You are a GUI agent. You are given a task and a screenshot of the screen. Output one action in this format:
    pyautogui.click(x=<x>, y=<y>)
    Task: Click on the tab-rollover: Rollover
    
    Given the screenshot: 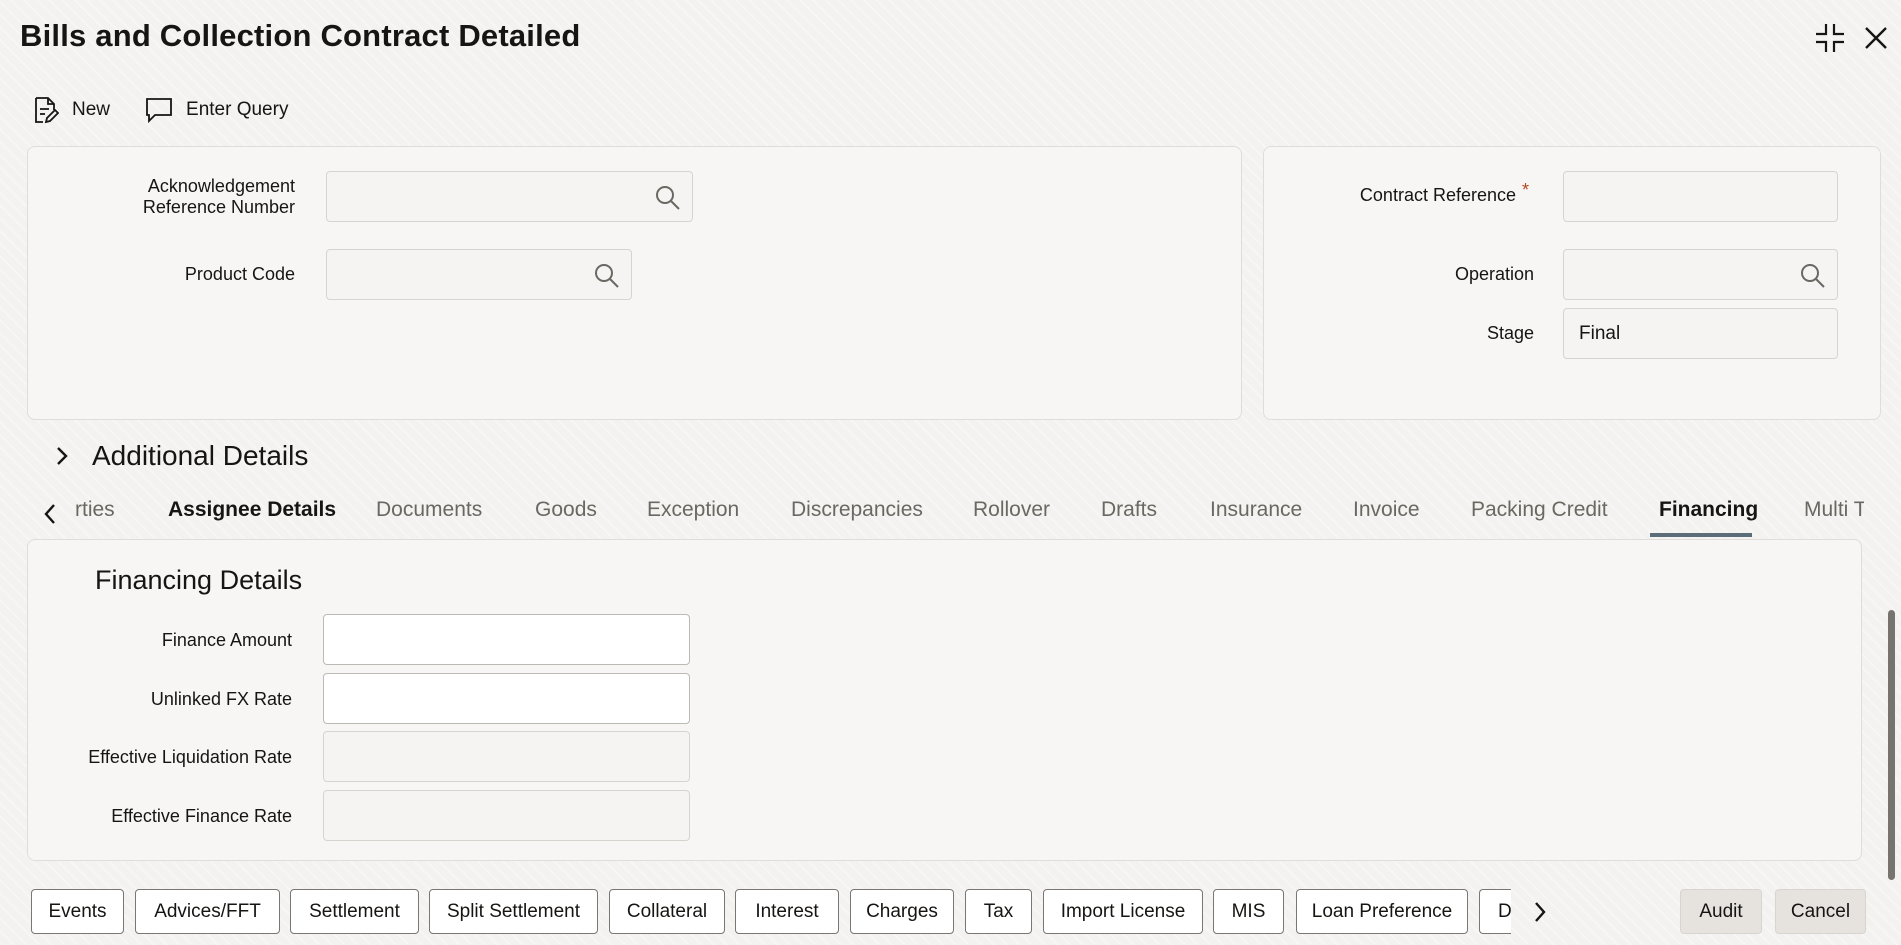 What is the action you would take?
    pyautogui.click(x=1011, y=510)
    